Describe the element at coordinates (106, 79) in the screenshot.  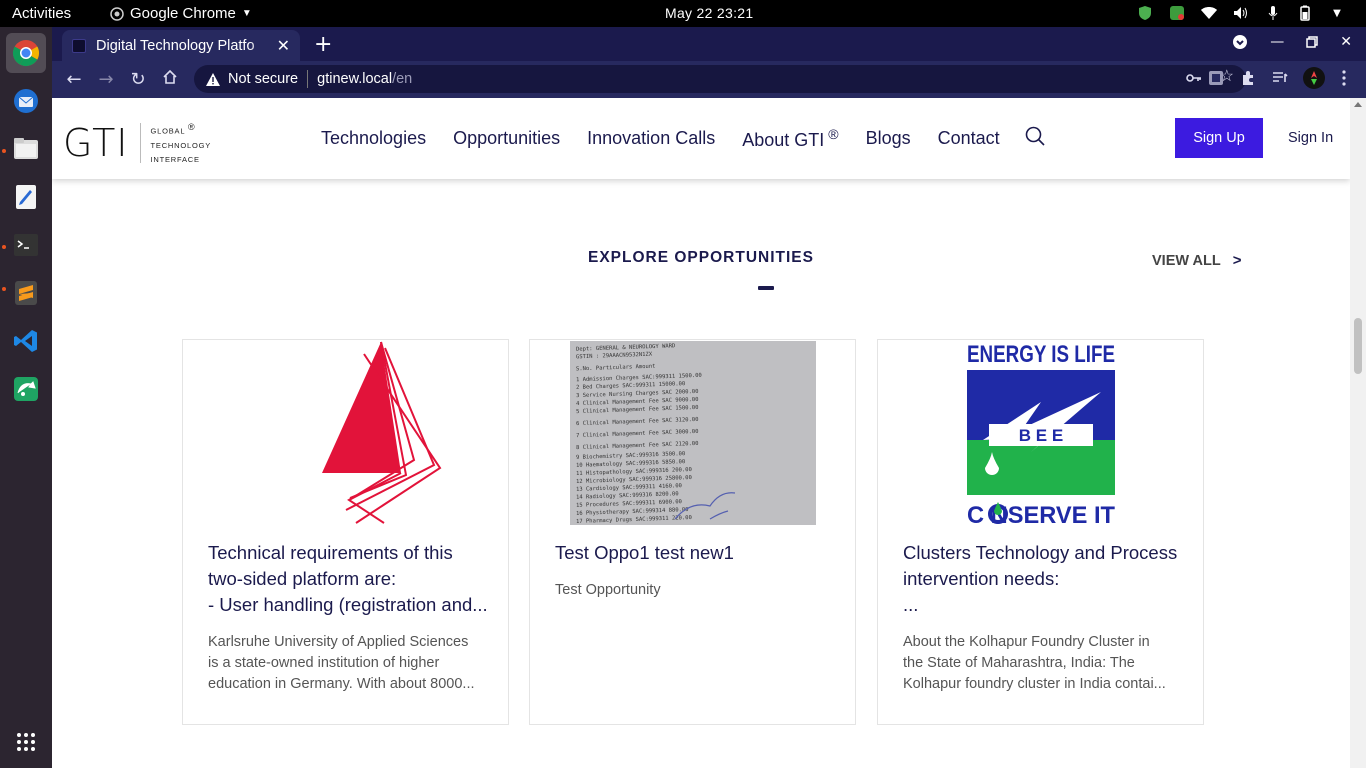
I see `forward-icon: →` at that location.